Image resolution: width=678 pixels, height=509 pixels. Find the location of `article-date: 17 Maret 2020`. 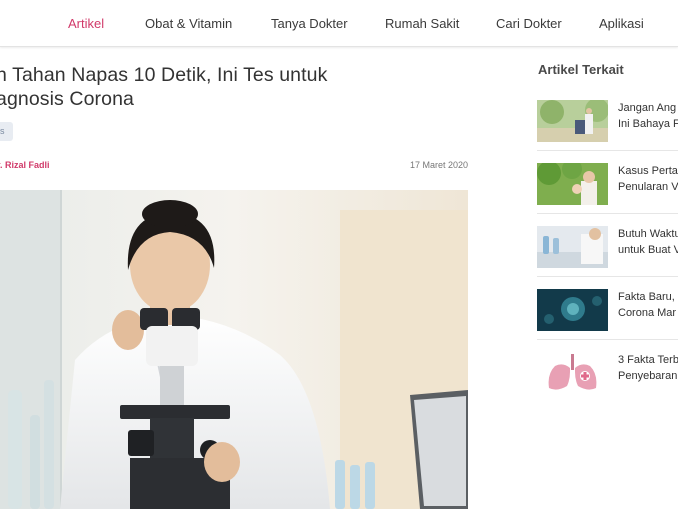

article-date: 17 Maret 2020 is located at coordinates (439, 165).